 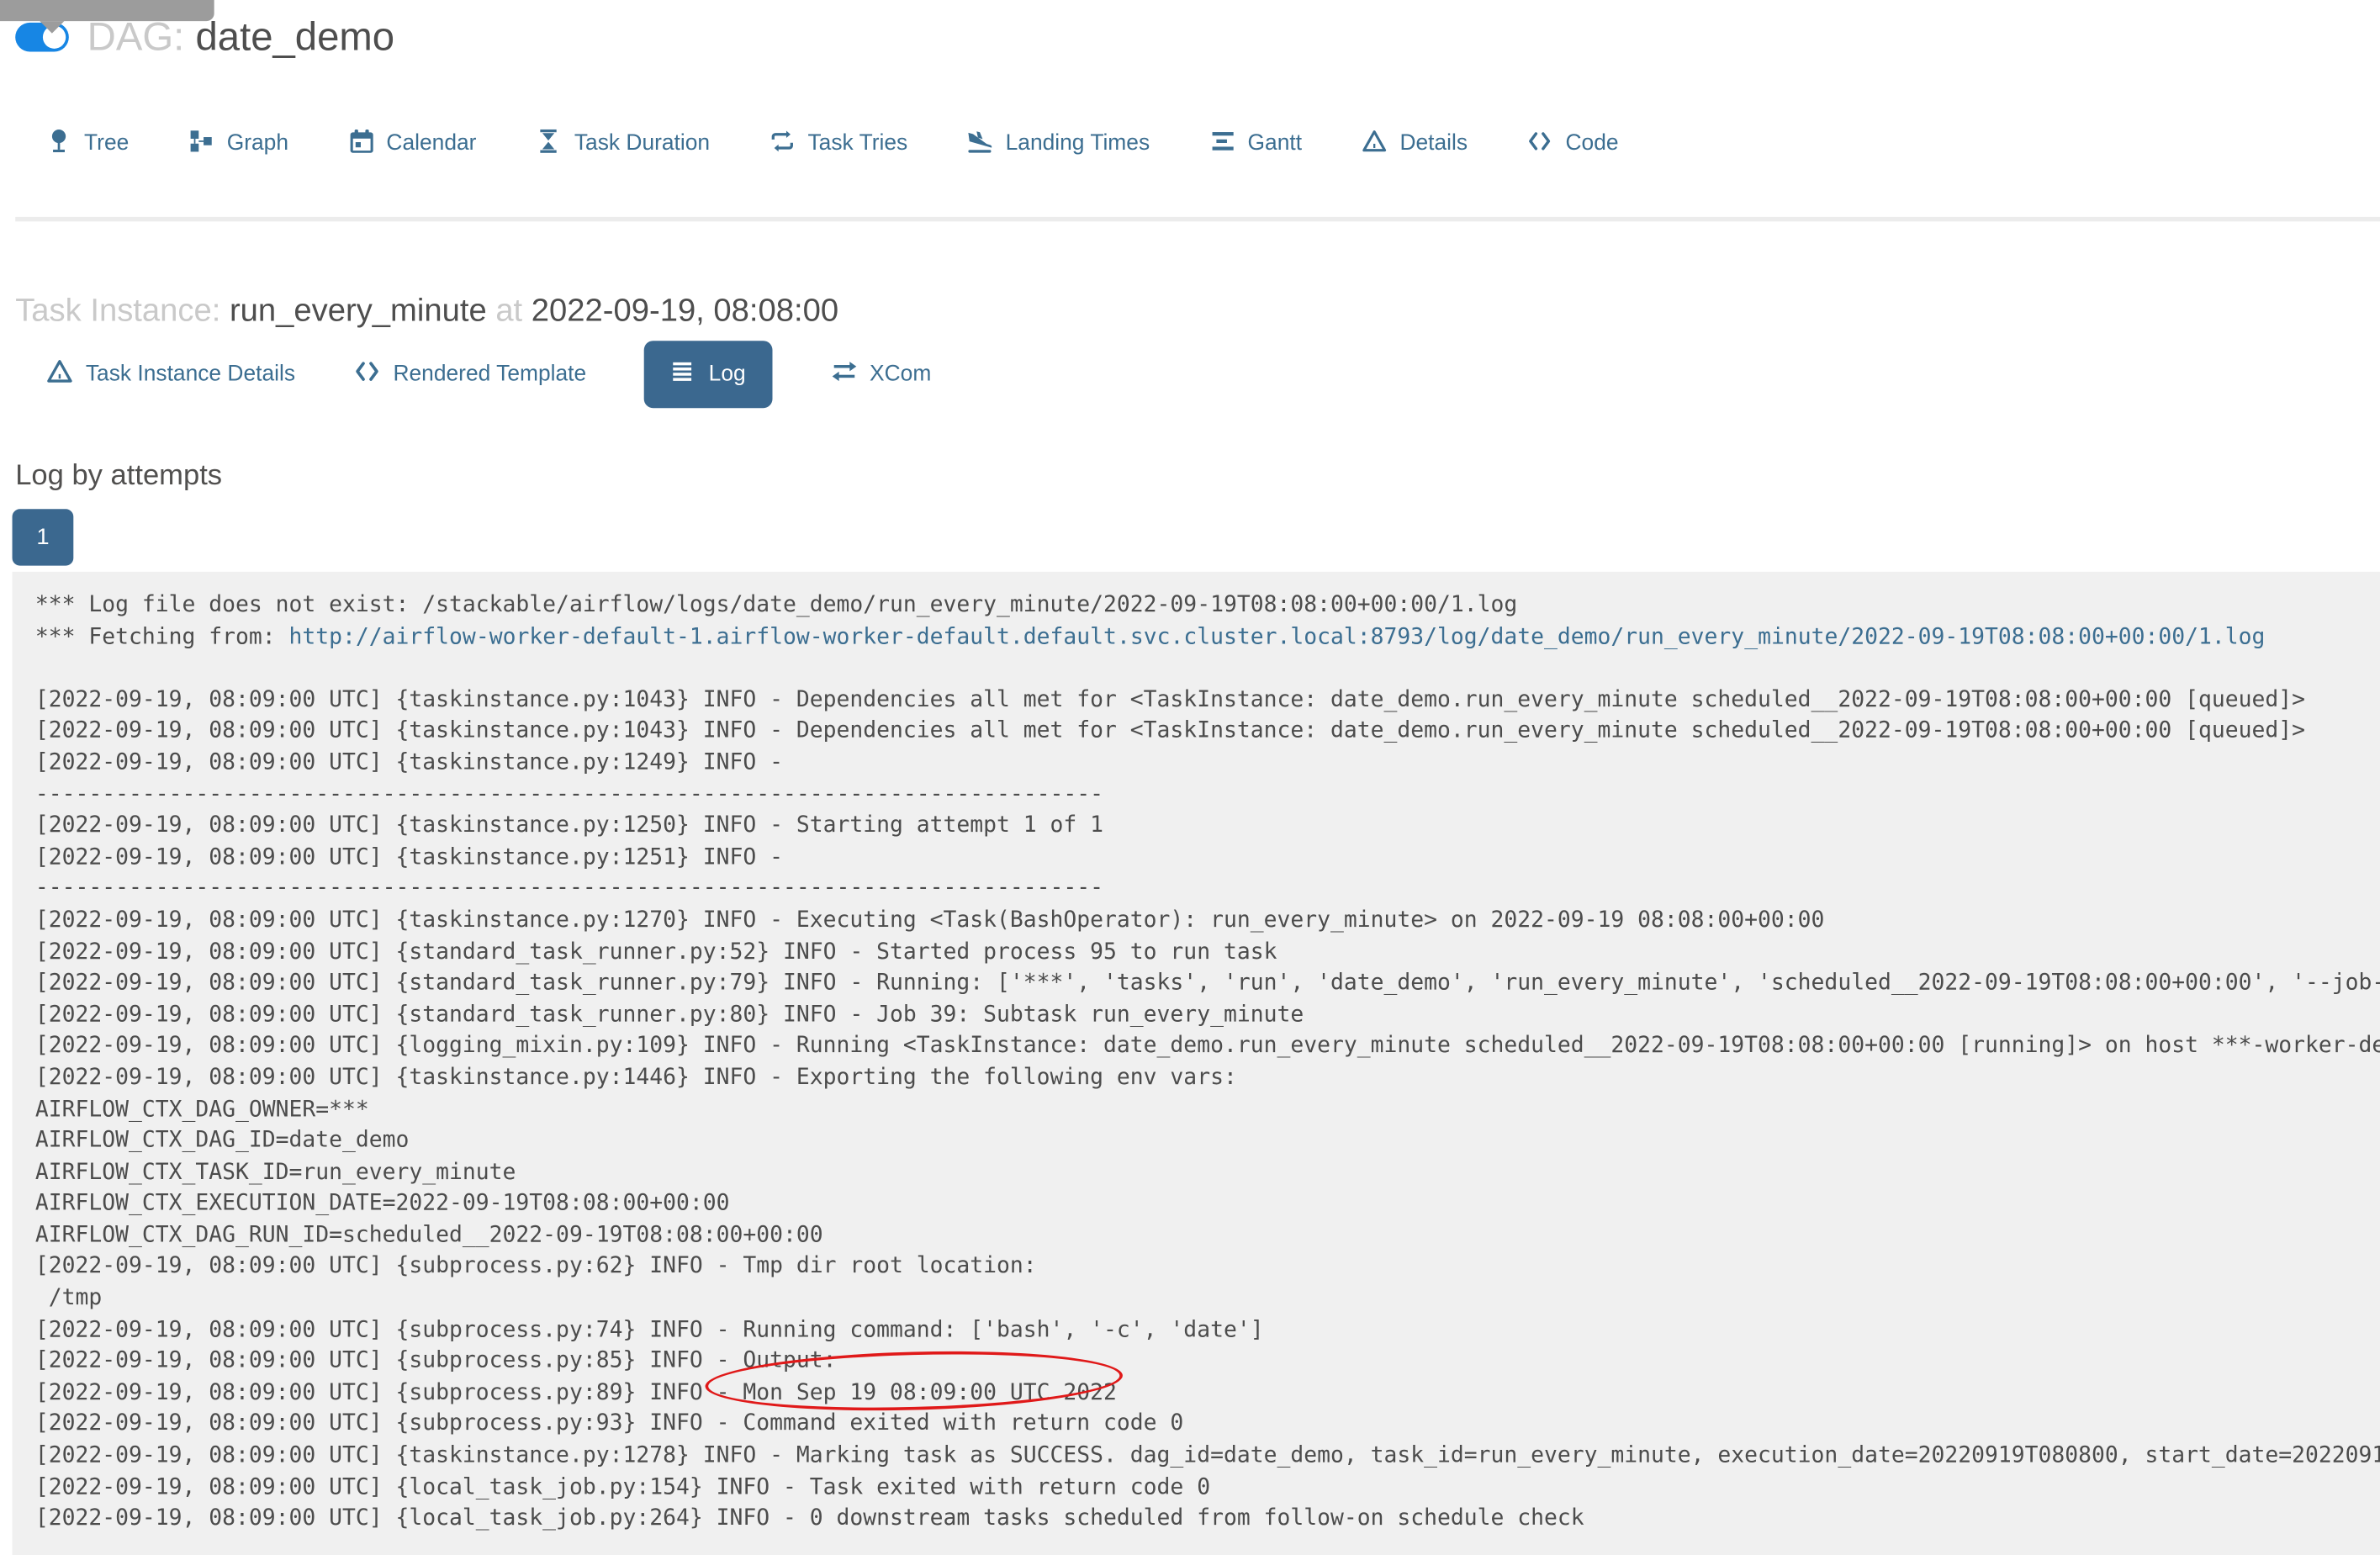 What do you see at coordinates (980, 144) in the screenshot?
I see `plane-landing-icon` at bounding box center [980, 144].